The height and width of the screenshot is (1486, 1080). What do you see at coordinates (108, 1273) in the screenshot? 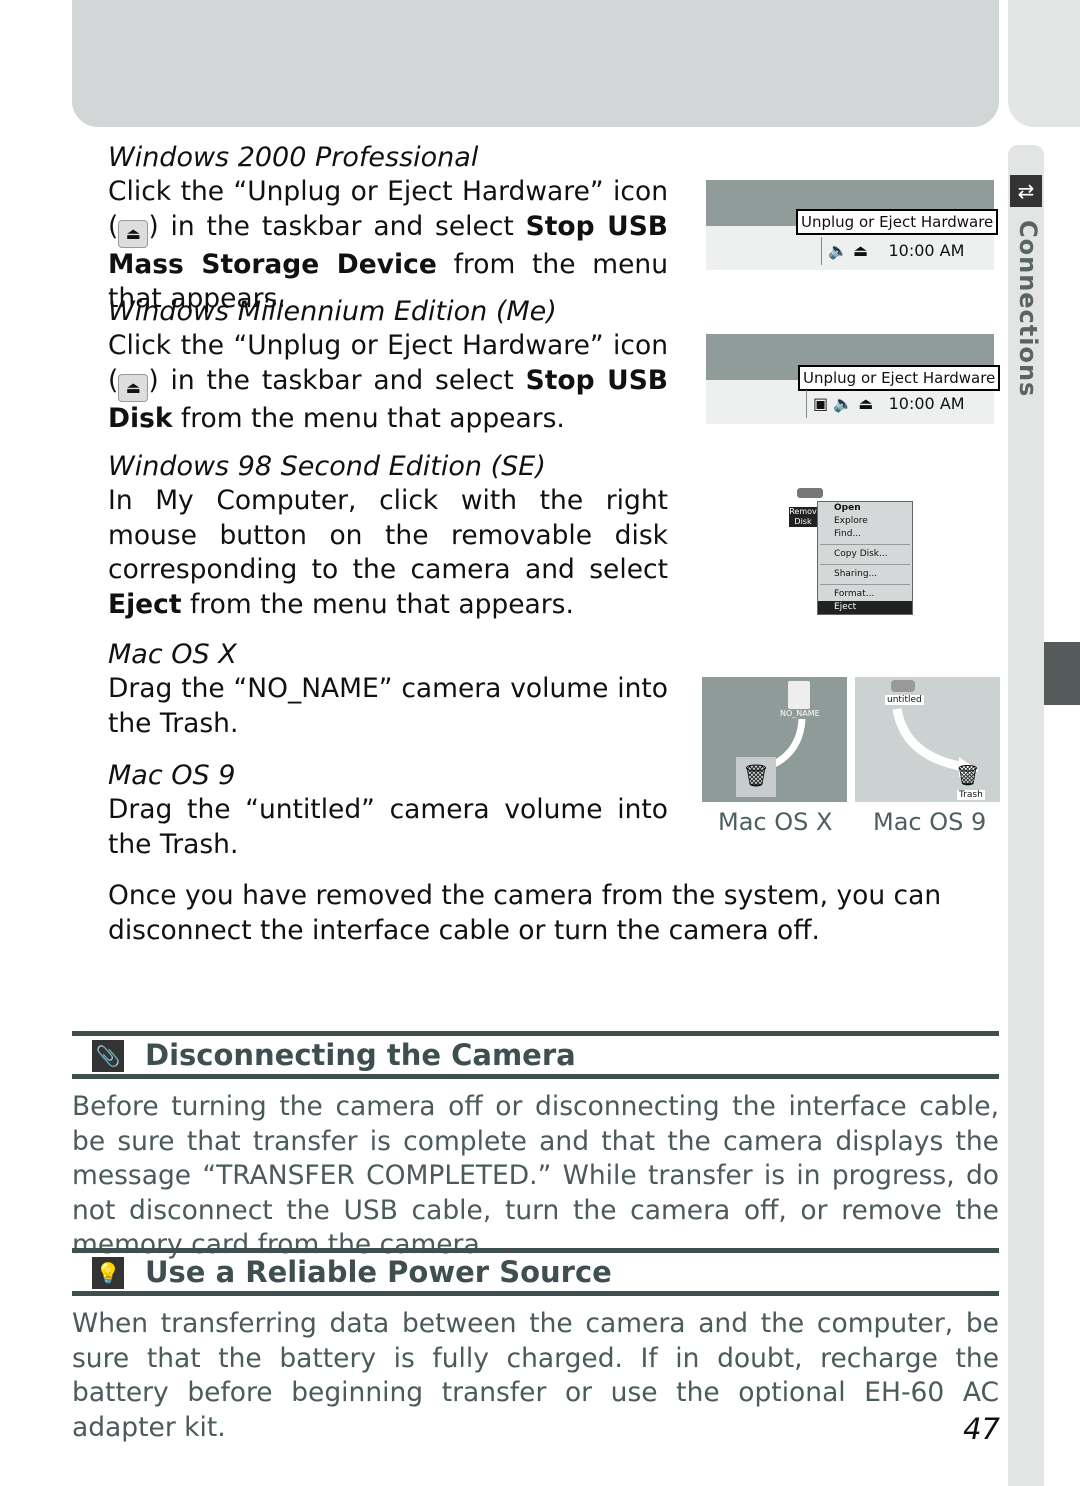
I see `lightbulb-icon: 💡` at bounding box center [108, 1273].